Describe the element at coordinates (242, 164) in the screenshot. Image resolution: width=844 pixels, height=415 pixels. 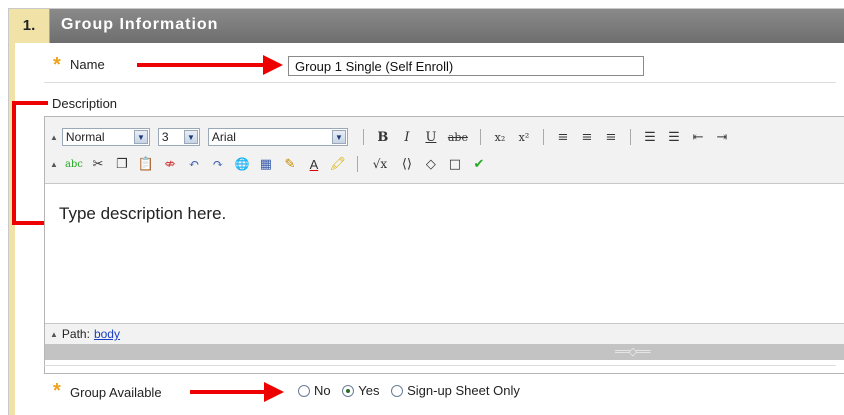
I see `insert-link-globe-icon: 🌐` at that location.